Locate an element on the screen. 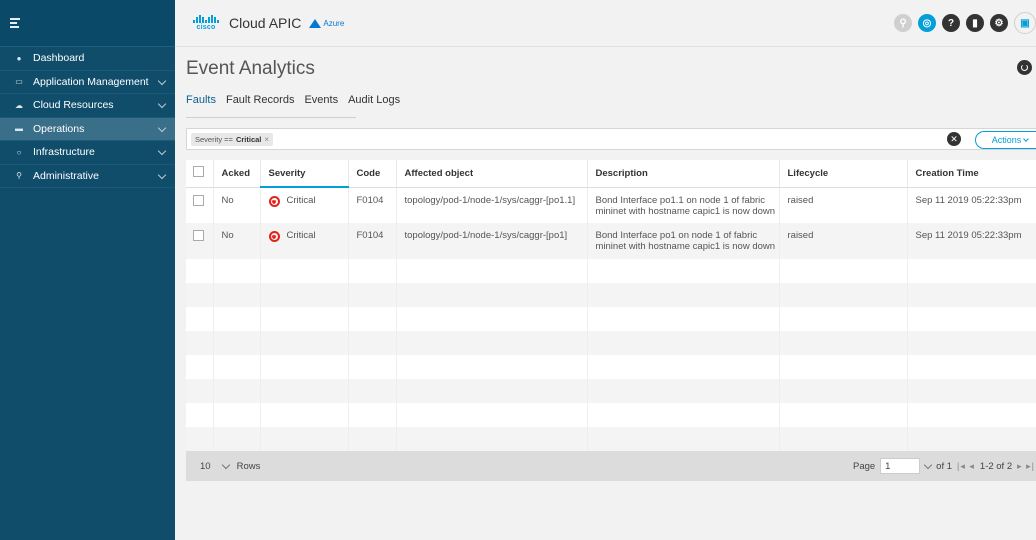 The height and width of the screenshot is (540, 1036). page-number-value: 1 is located at coordinates (888, 466).